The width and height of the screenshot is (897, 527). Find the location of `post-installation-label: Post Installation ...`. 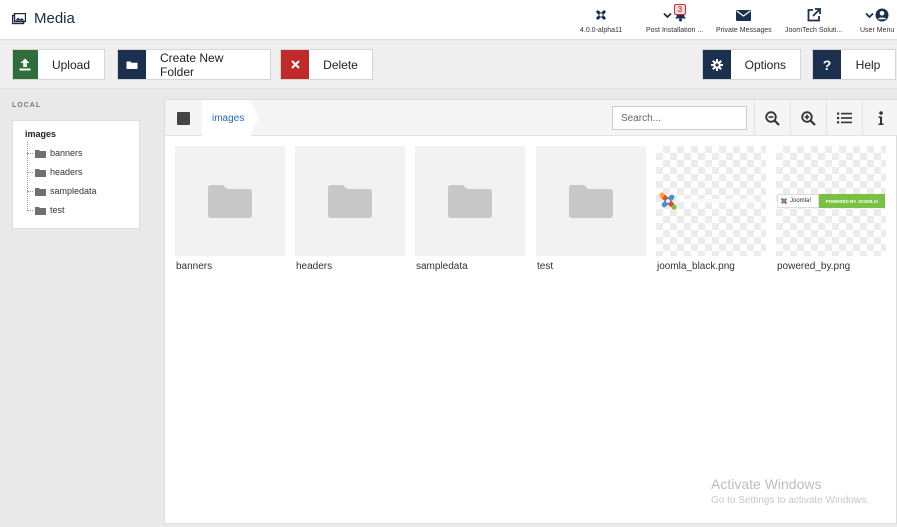

post-installation-label: Post Installation ... is located at coordinates (675, 30).